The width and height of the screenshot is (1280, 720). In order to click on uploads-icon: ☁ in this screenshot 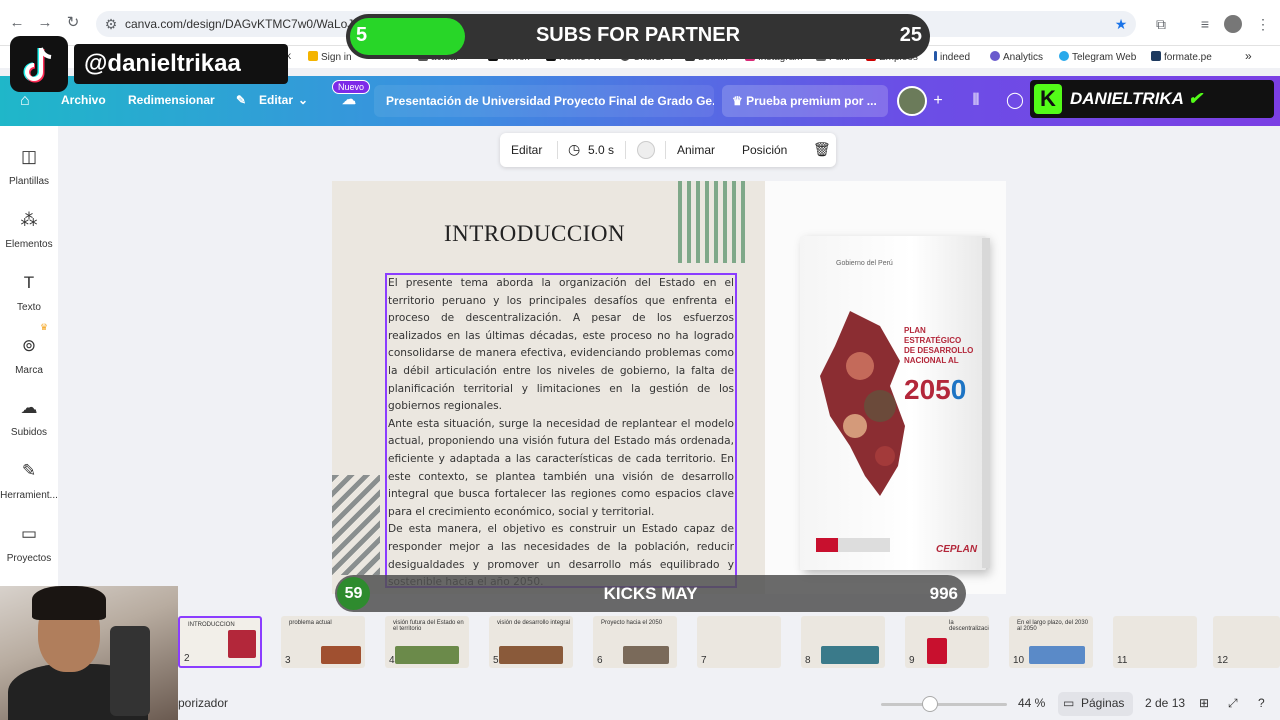, I will do `click(29, 407)`.